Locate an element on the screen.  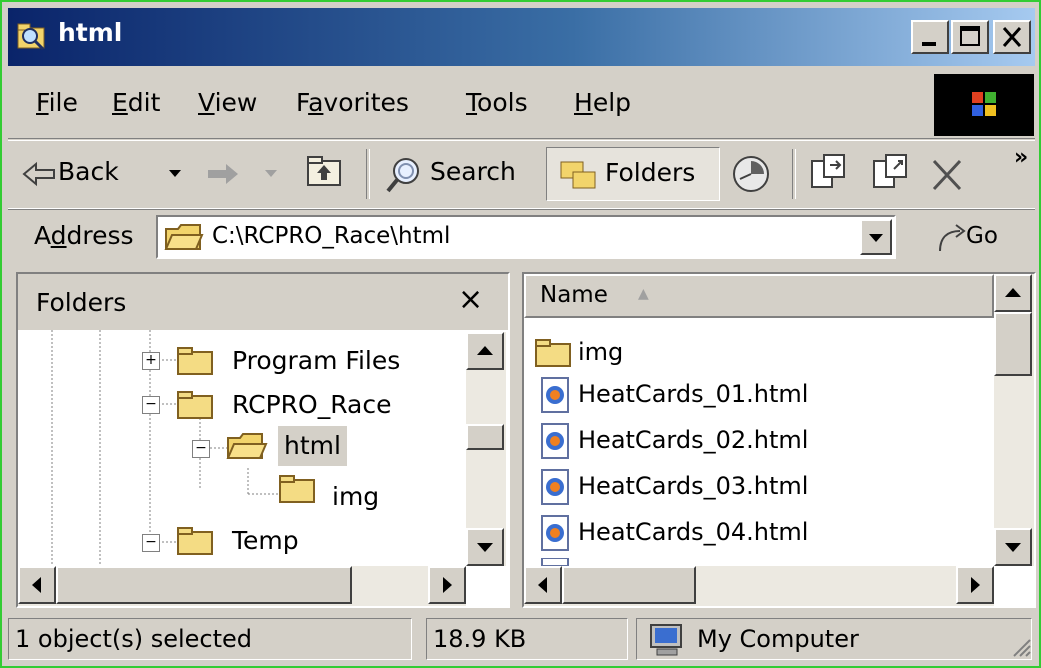
status-zone: My Computer is located at coordinates (834, 639).